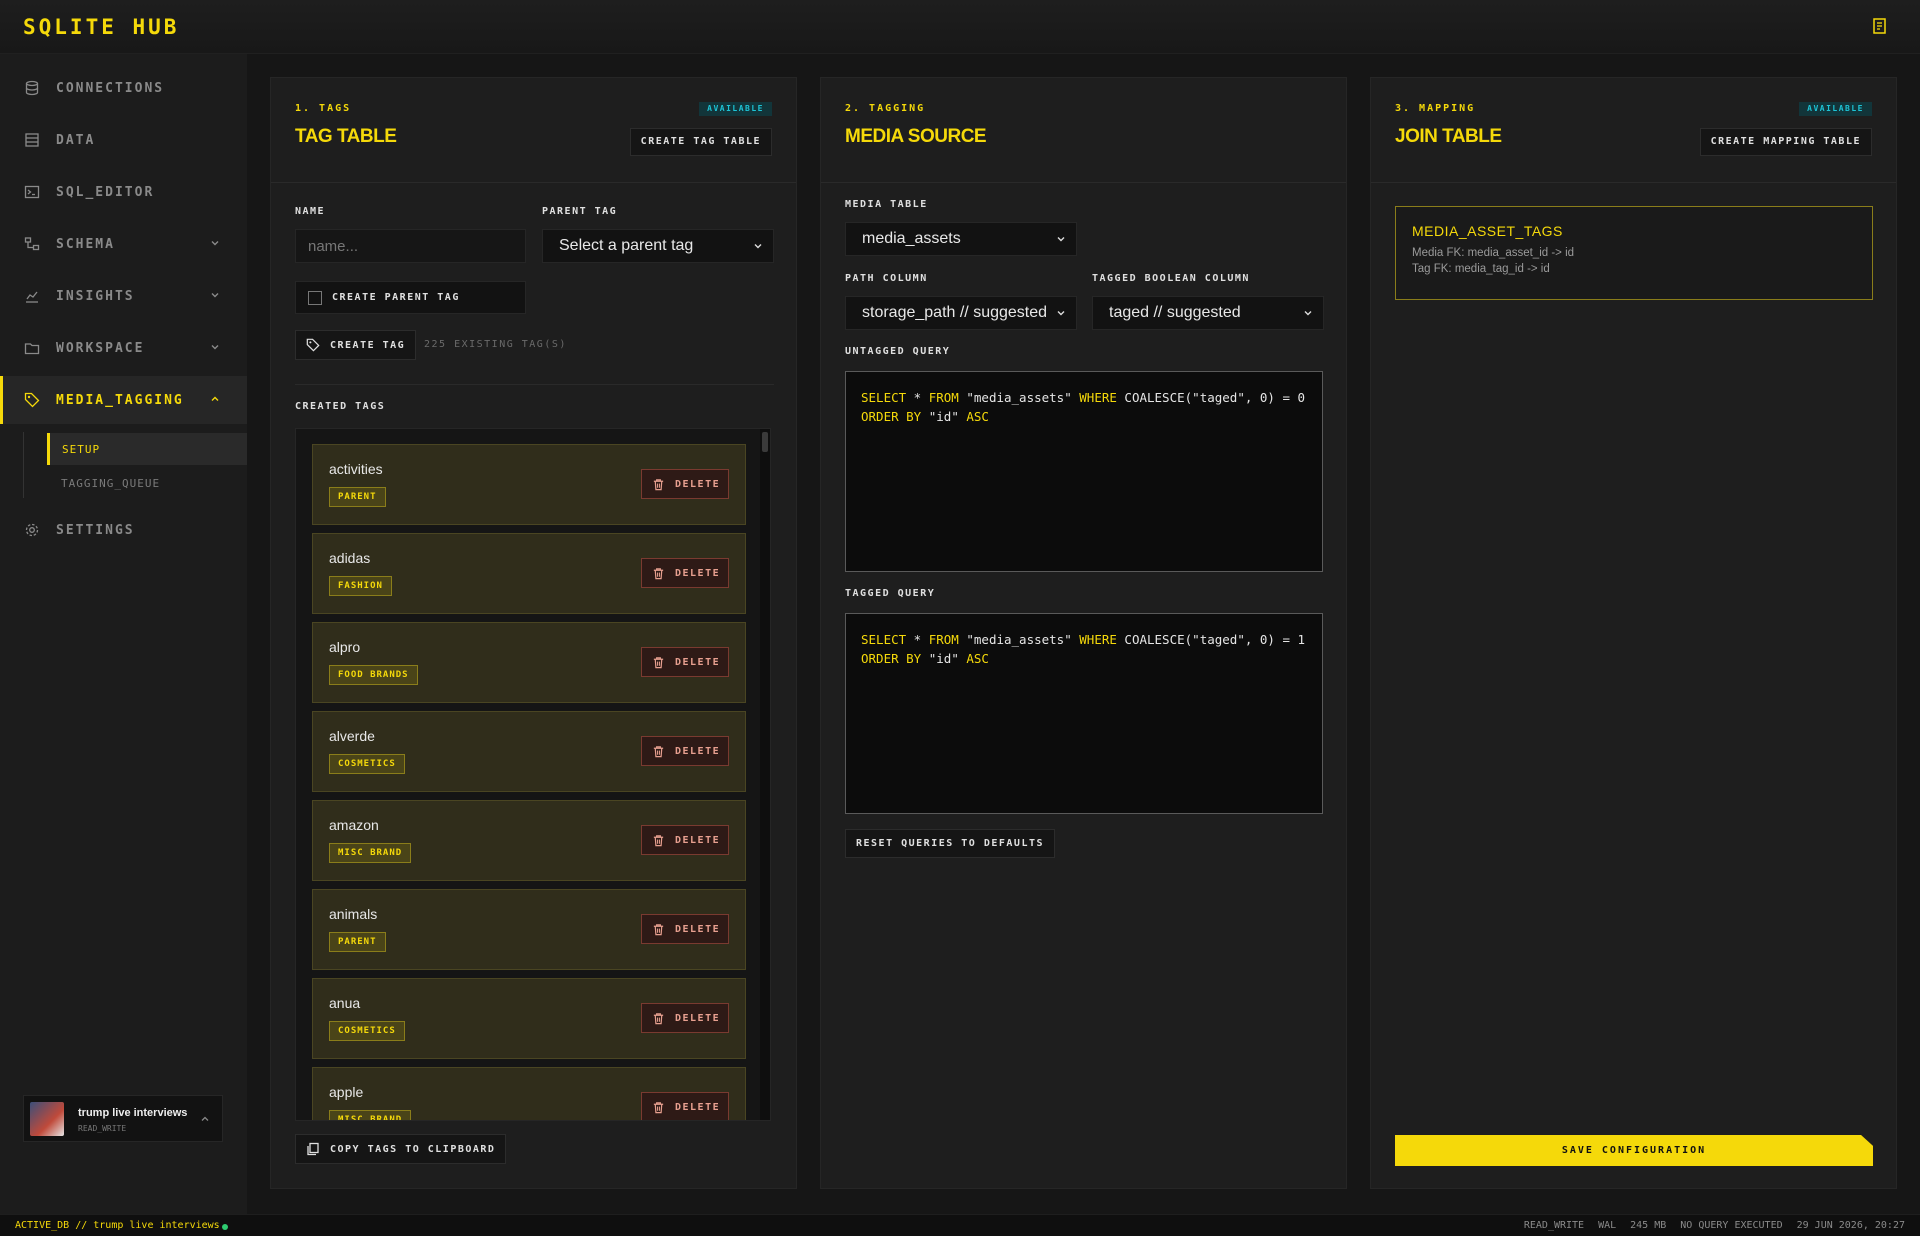 This screenshot has width=1920, height=1236. Describe the element at coordinates (955, 312) in the screenshot. I see `path-column-value: storage_path // suggested` at that location.